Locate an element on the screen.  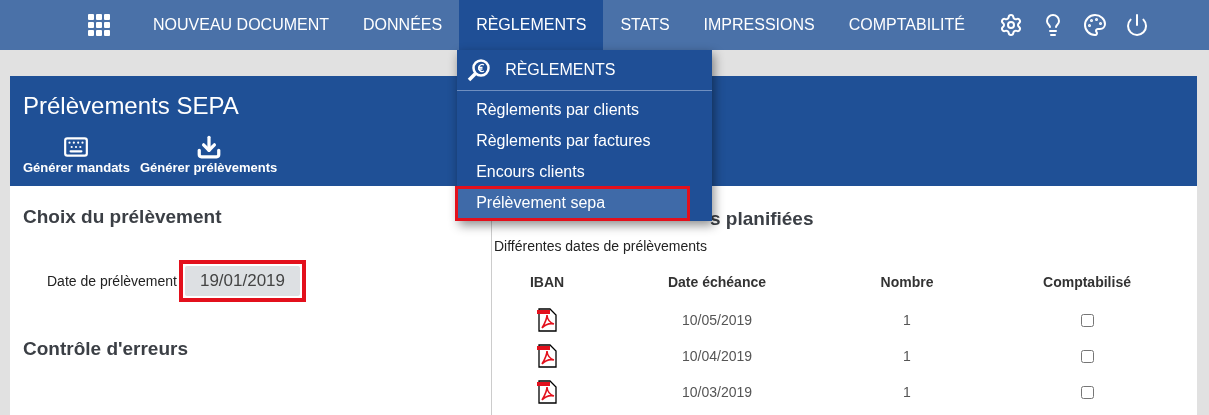
section-heading: Contrôle d'erreurs is located at coordinates (106, 349).